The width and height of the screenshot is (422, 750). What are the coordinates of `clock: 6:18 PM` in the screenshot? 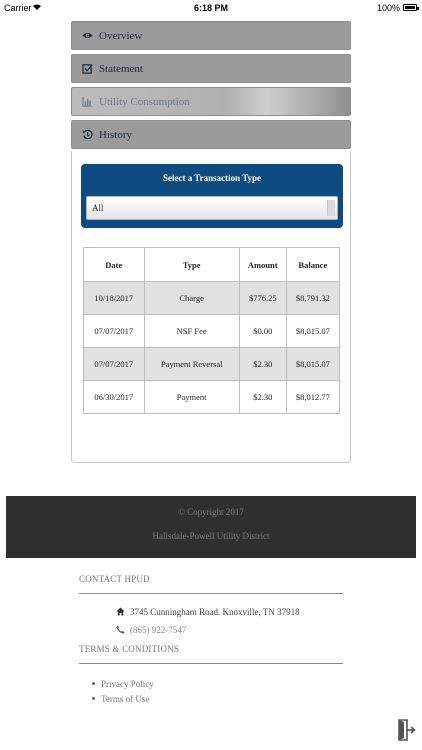 It's located at (210, 8).